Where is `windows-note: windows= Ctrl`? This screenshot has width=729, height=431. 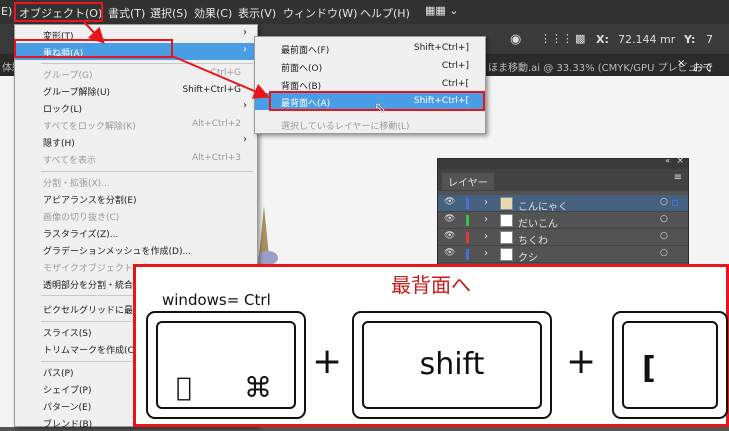 windows-note: windows= Ctrl is located at coordinates (216, 300).